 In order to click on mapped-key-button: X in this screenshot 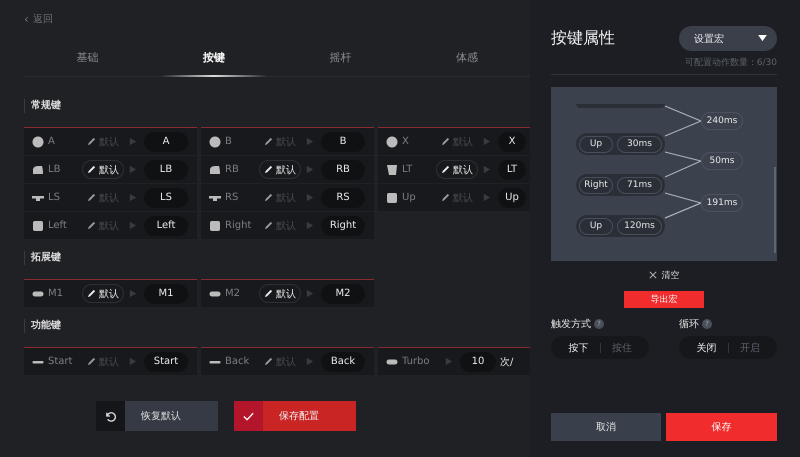, I will do `click(512, 142)`.